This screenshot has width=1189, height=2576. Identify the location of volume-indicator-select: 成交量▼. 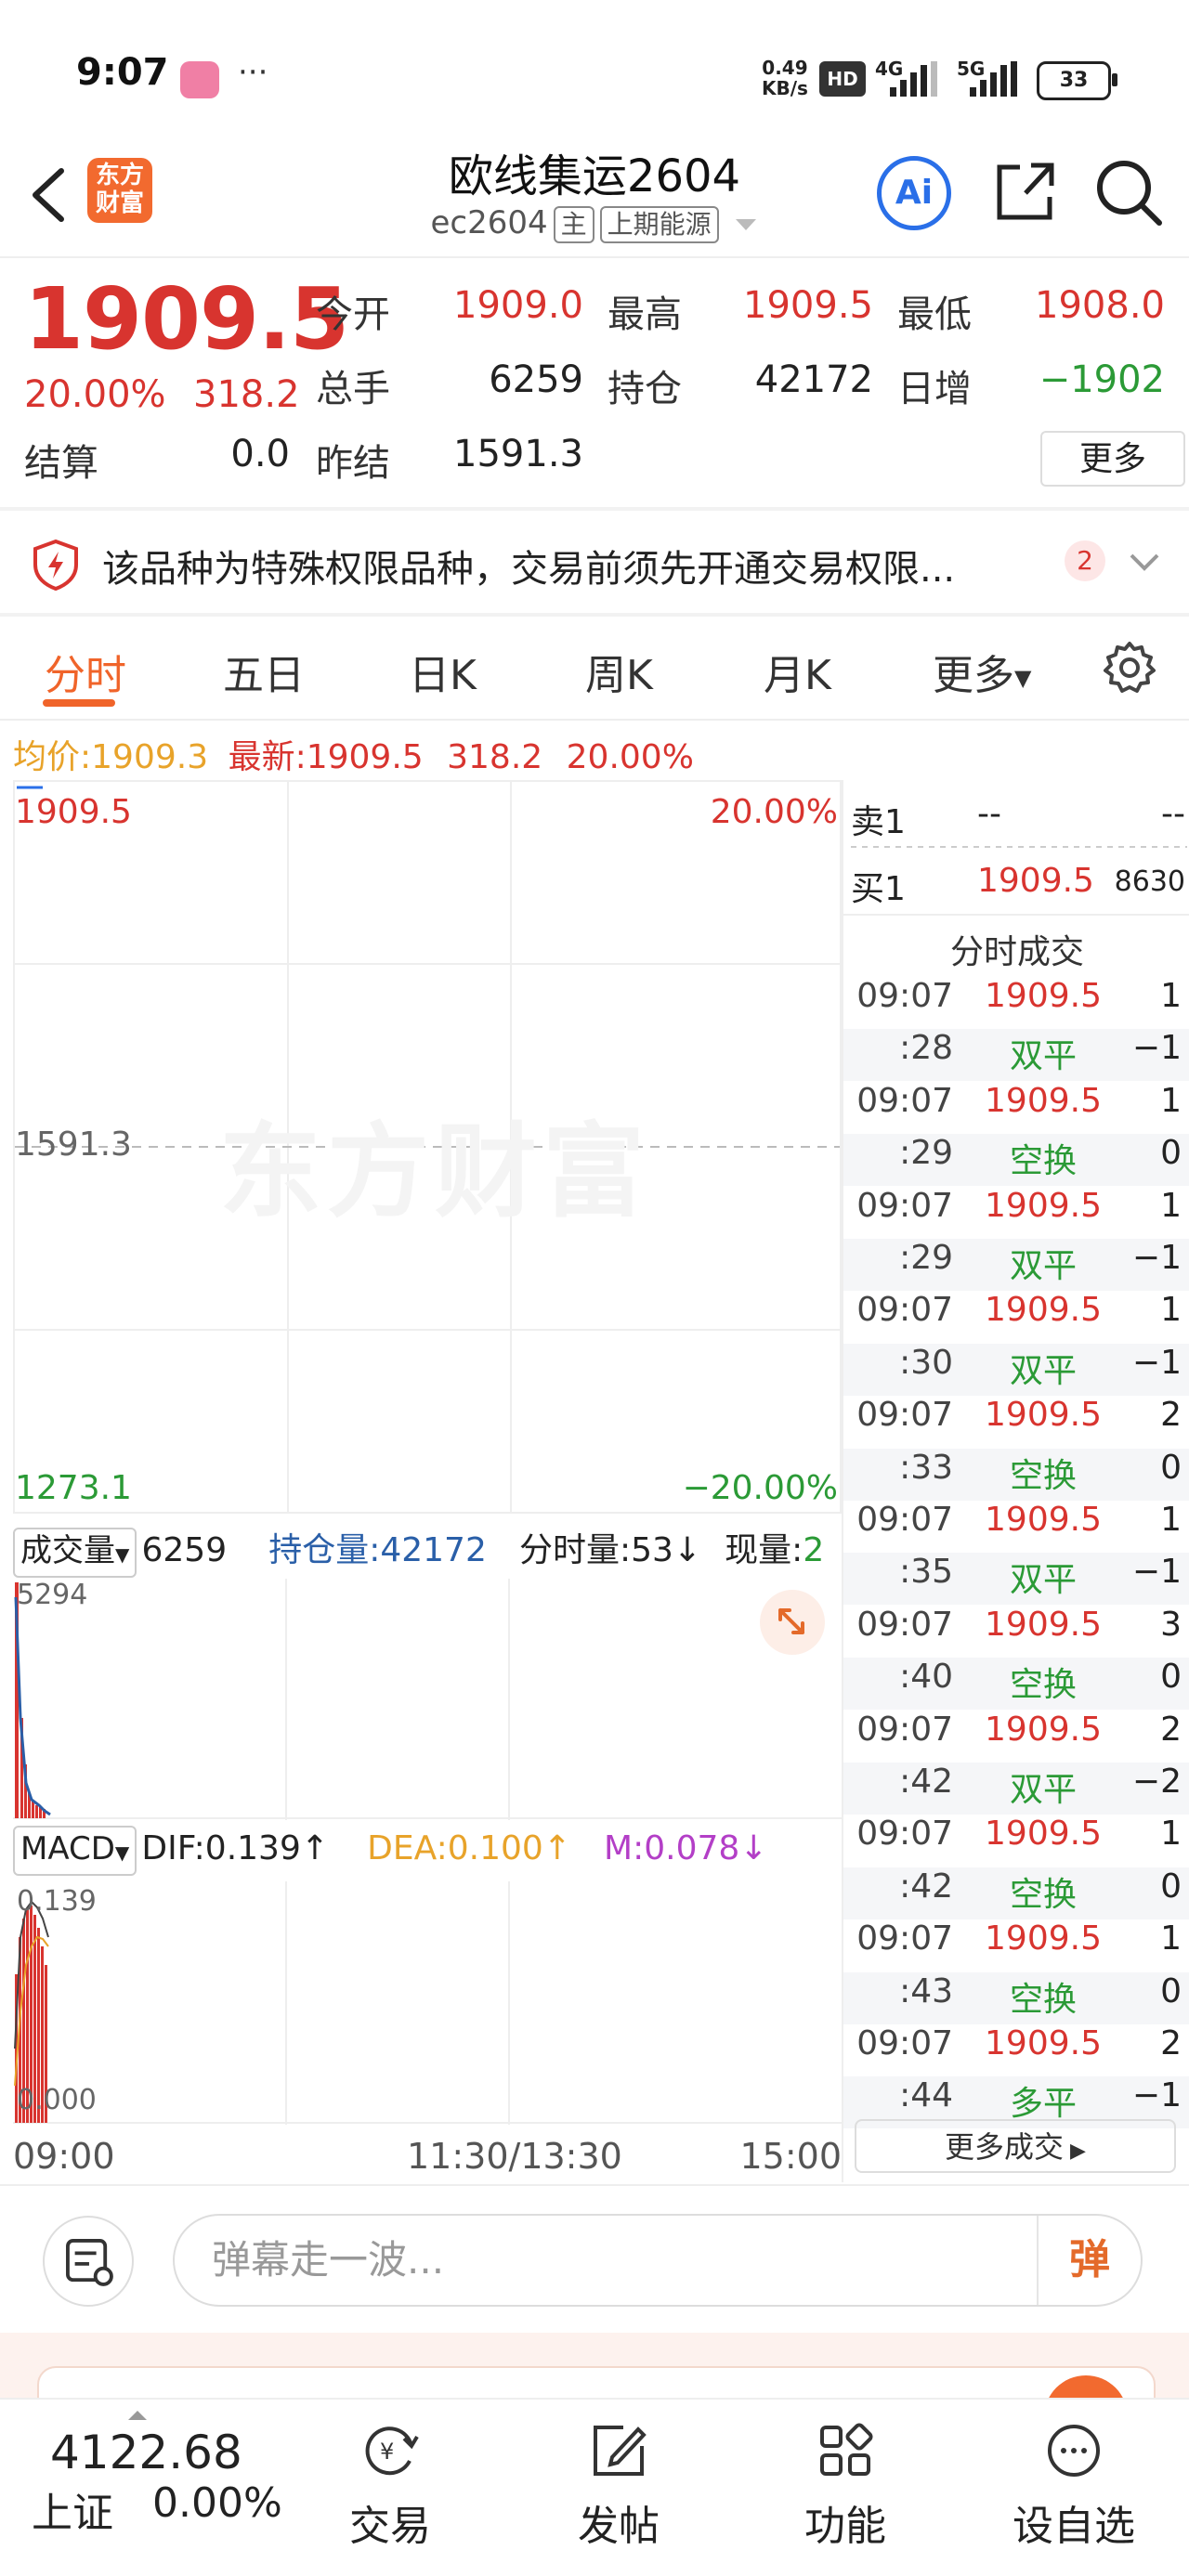
(75, 1553).